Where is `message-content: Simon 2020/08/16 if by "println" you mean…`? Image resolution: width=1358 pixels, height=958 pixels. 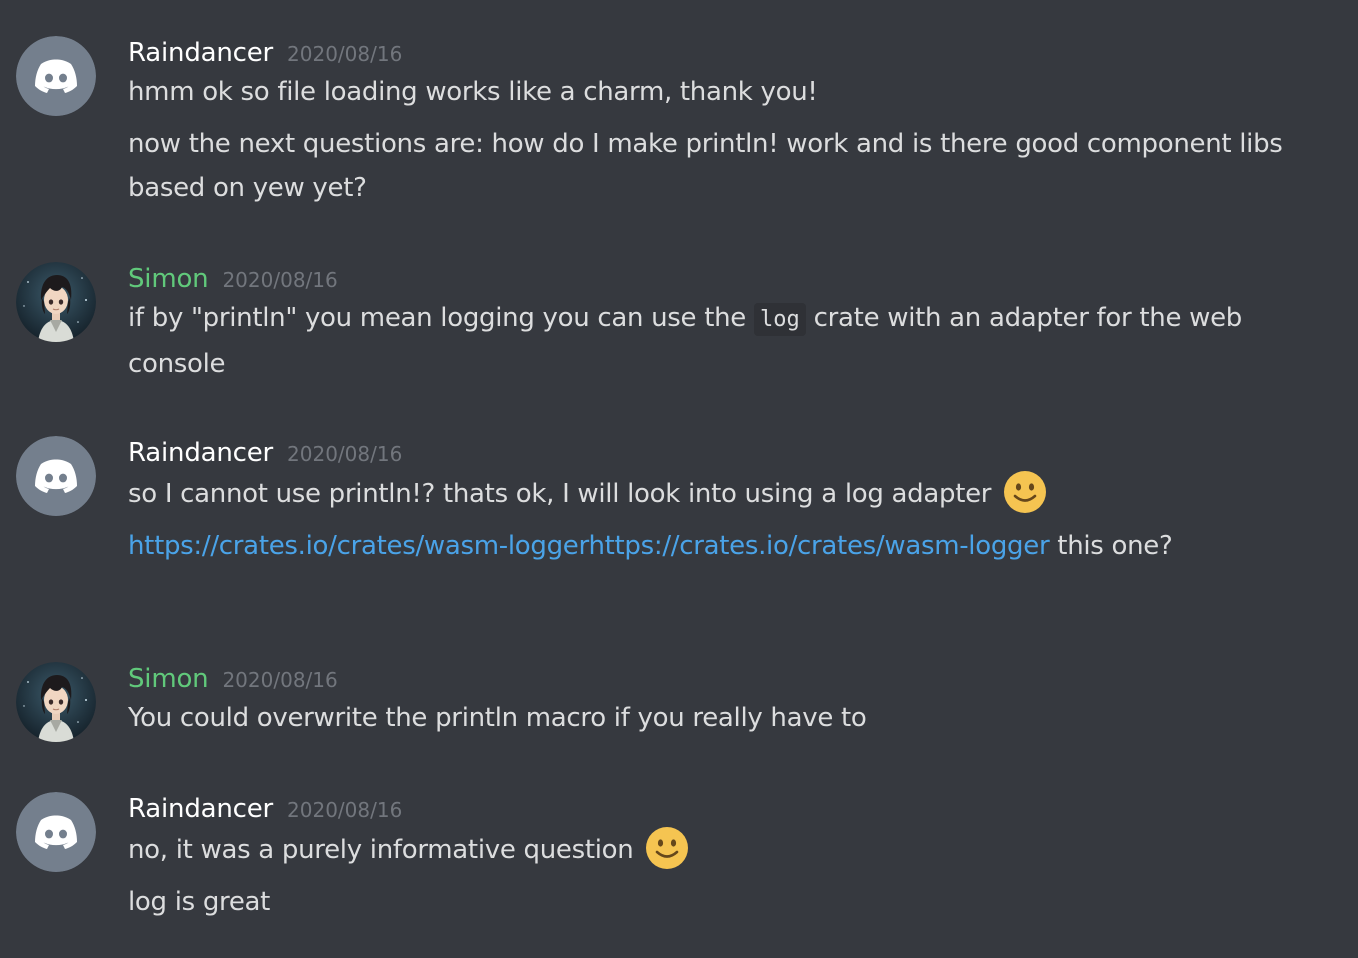
message-content: Simon 2020/08/16 if by "println" you mean… is located at coordinates (713, 324).